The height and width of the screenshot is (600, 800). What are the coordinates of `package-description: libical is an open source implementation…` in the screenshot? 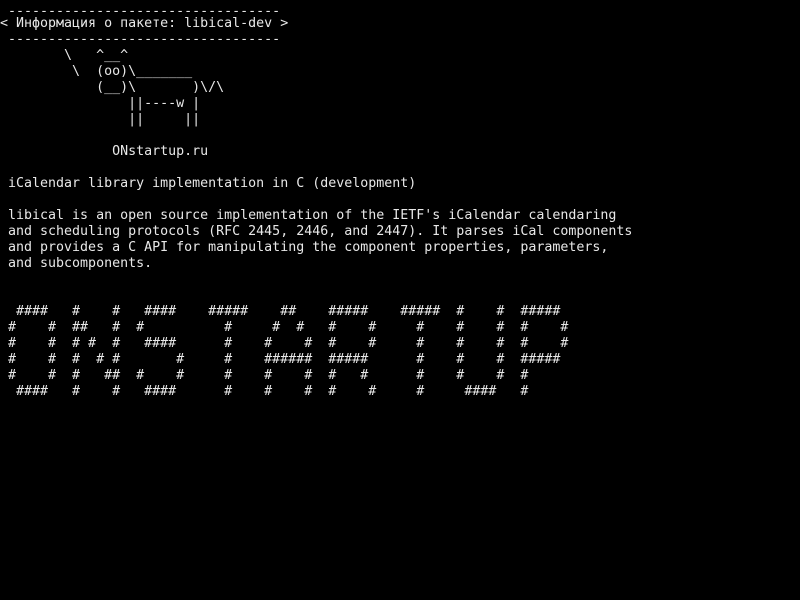 It's located at (320, 239).